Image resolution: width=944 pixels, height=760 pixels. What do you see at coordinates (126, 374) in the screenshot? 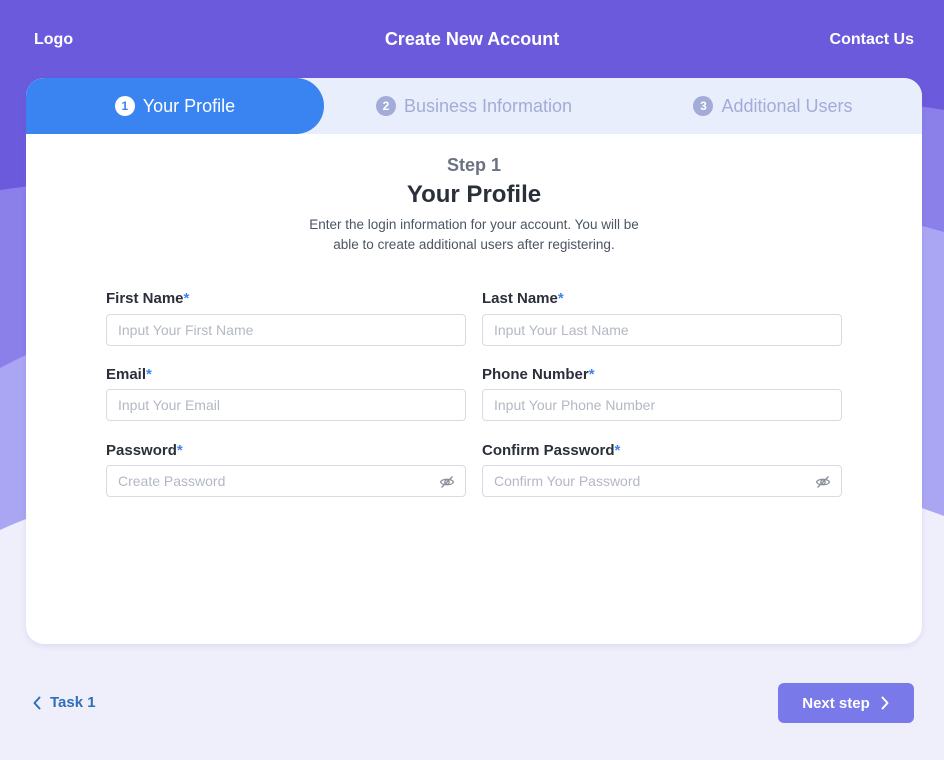
I see `email-label-text: Email` at bounding box center [126, 374].